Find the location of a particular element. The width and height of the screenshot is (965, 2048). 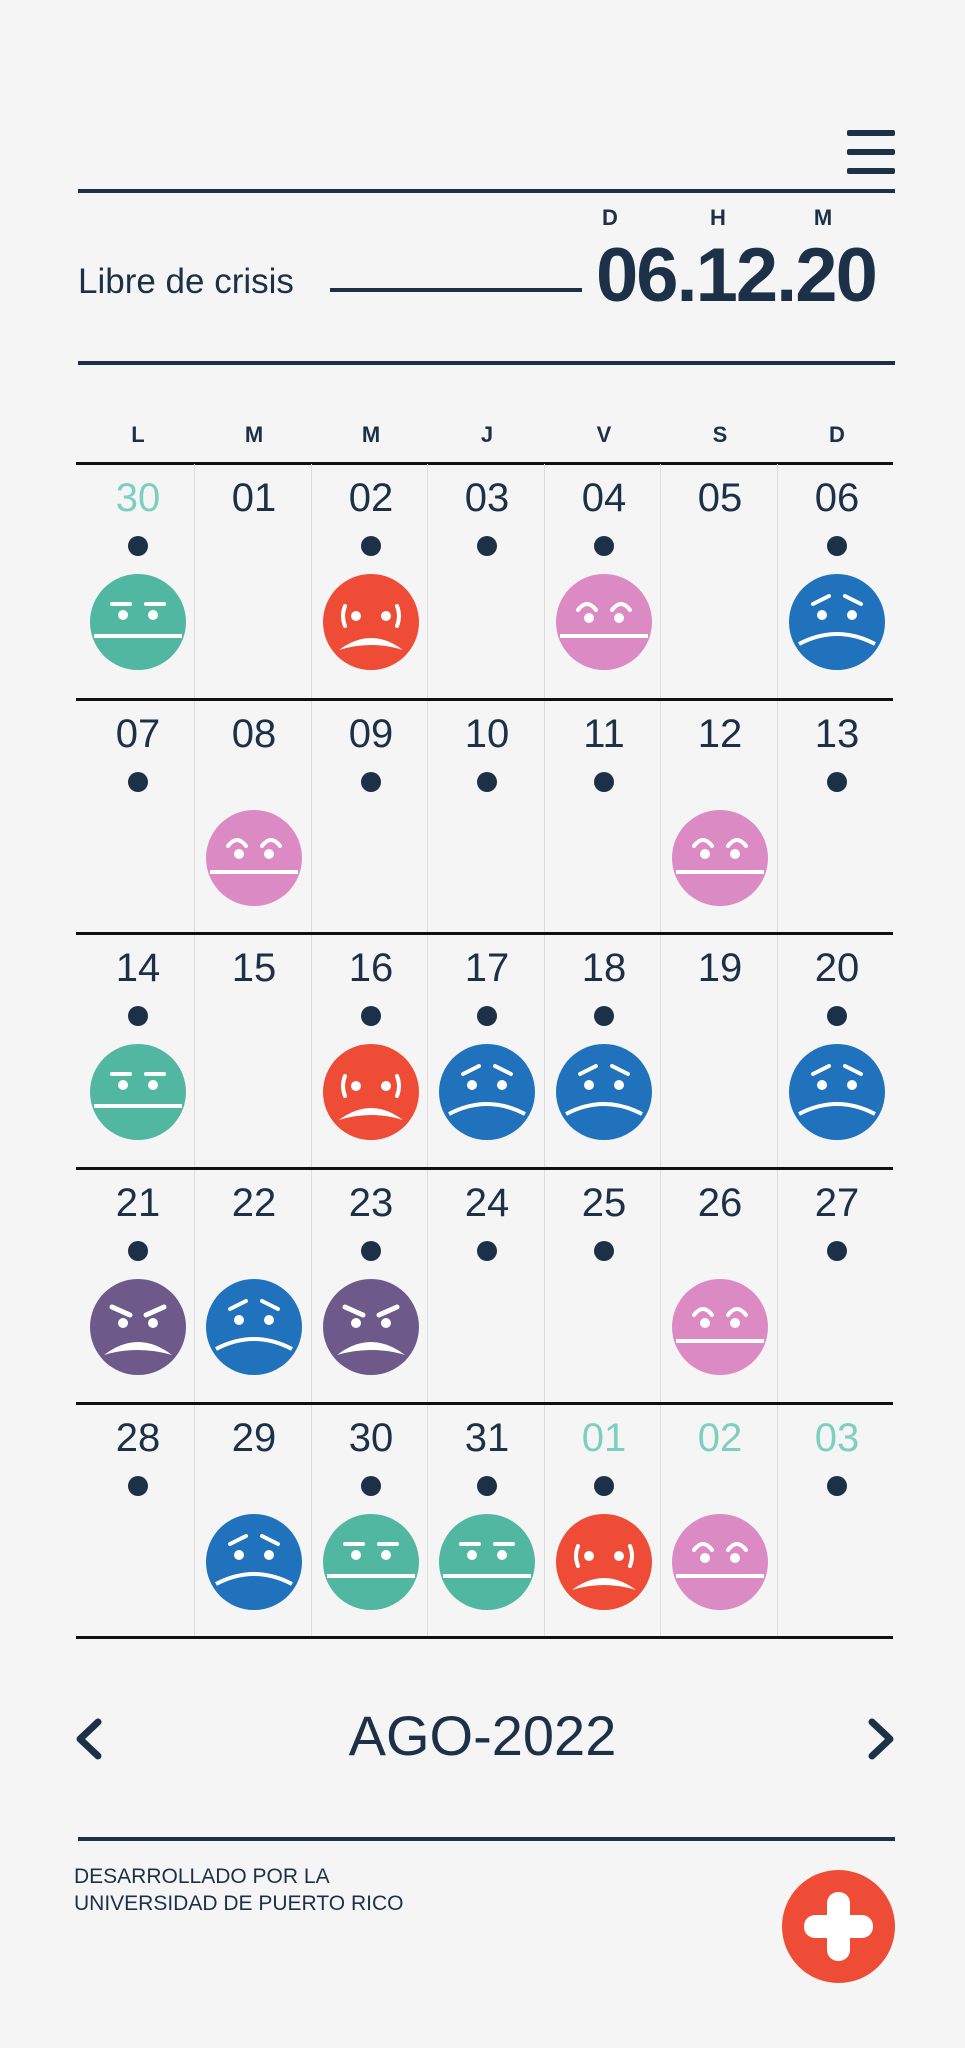

calendar-day: 23 is located at coordinates (371, 1203).